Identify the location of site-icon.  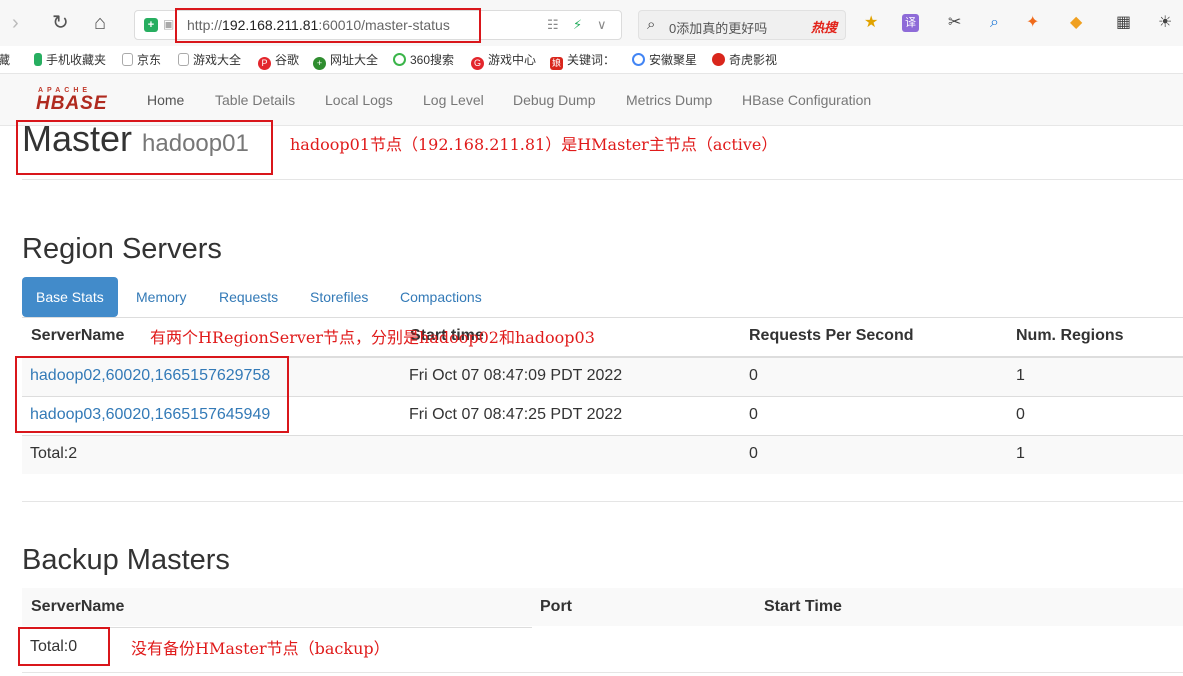
(638, 59).